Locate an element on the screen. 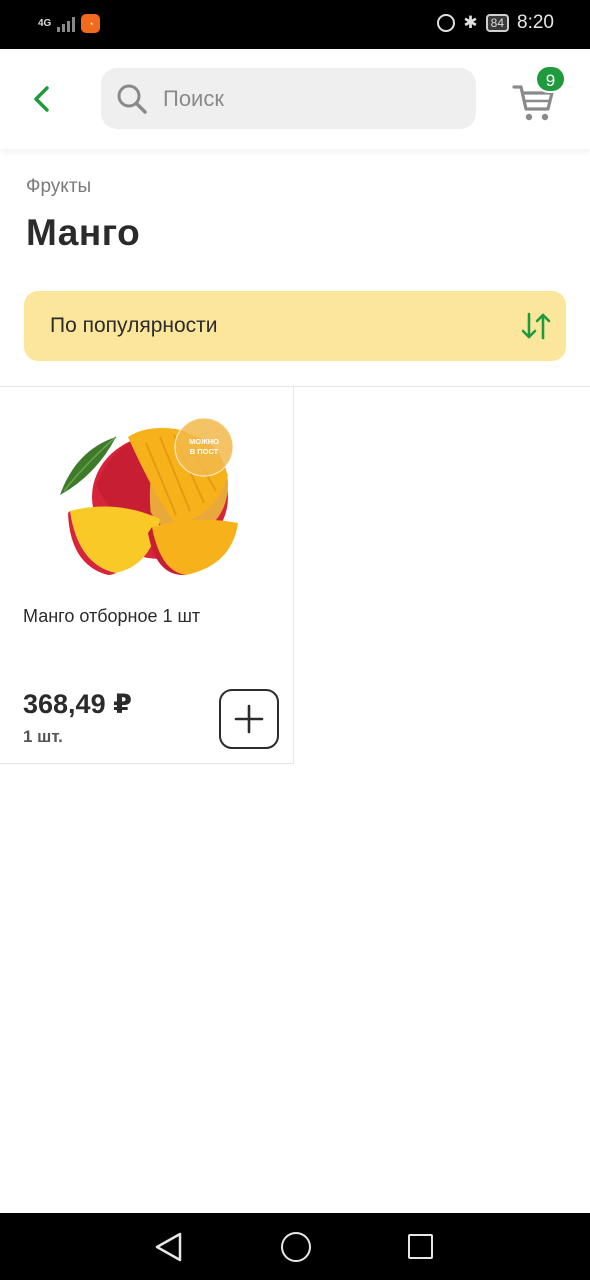  page-title: Манго is located at coordinates (83, 232).